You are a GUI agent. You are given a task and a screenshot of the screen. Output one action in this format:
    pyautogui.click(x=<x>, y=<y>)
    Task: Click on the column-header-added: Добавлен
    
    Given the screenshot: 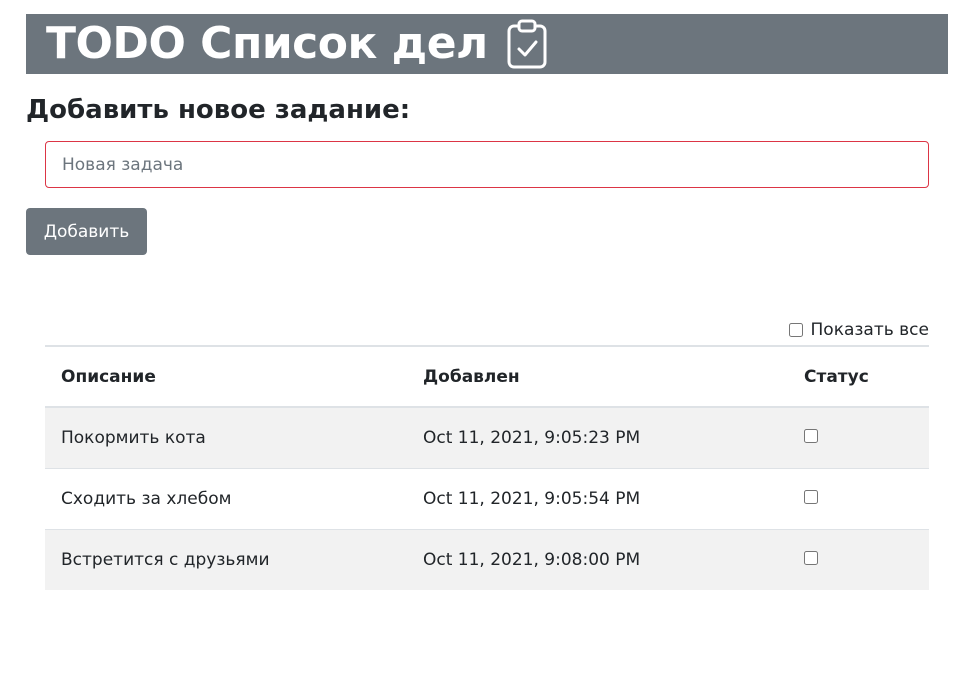 What is the action you would take?
    pyautogui.click(x=597, y=376)
    